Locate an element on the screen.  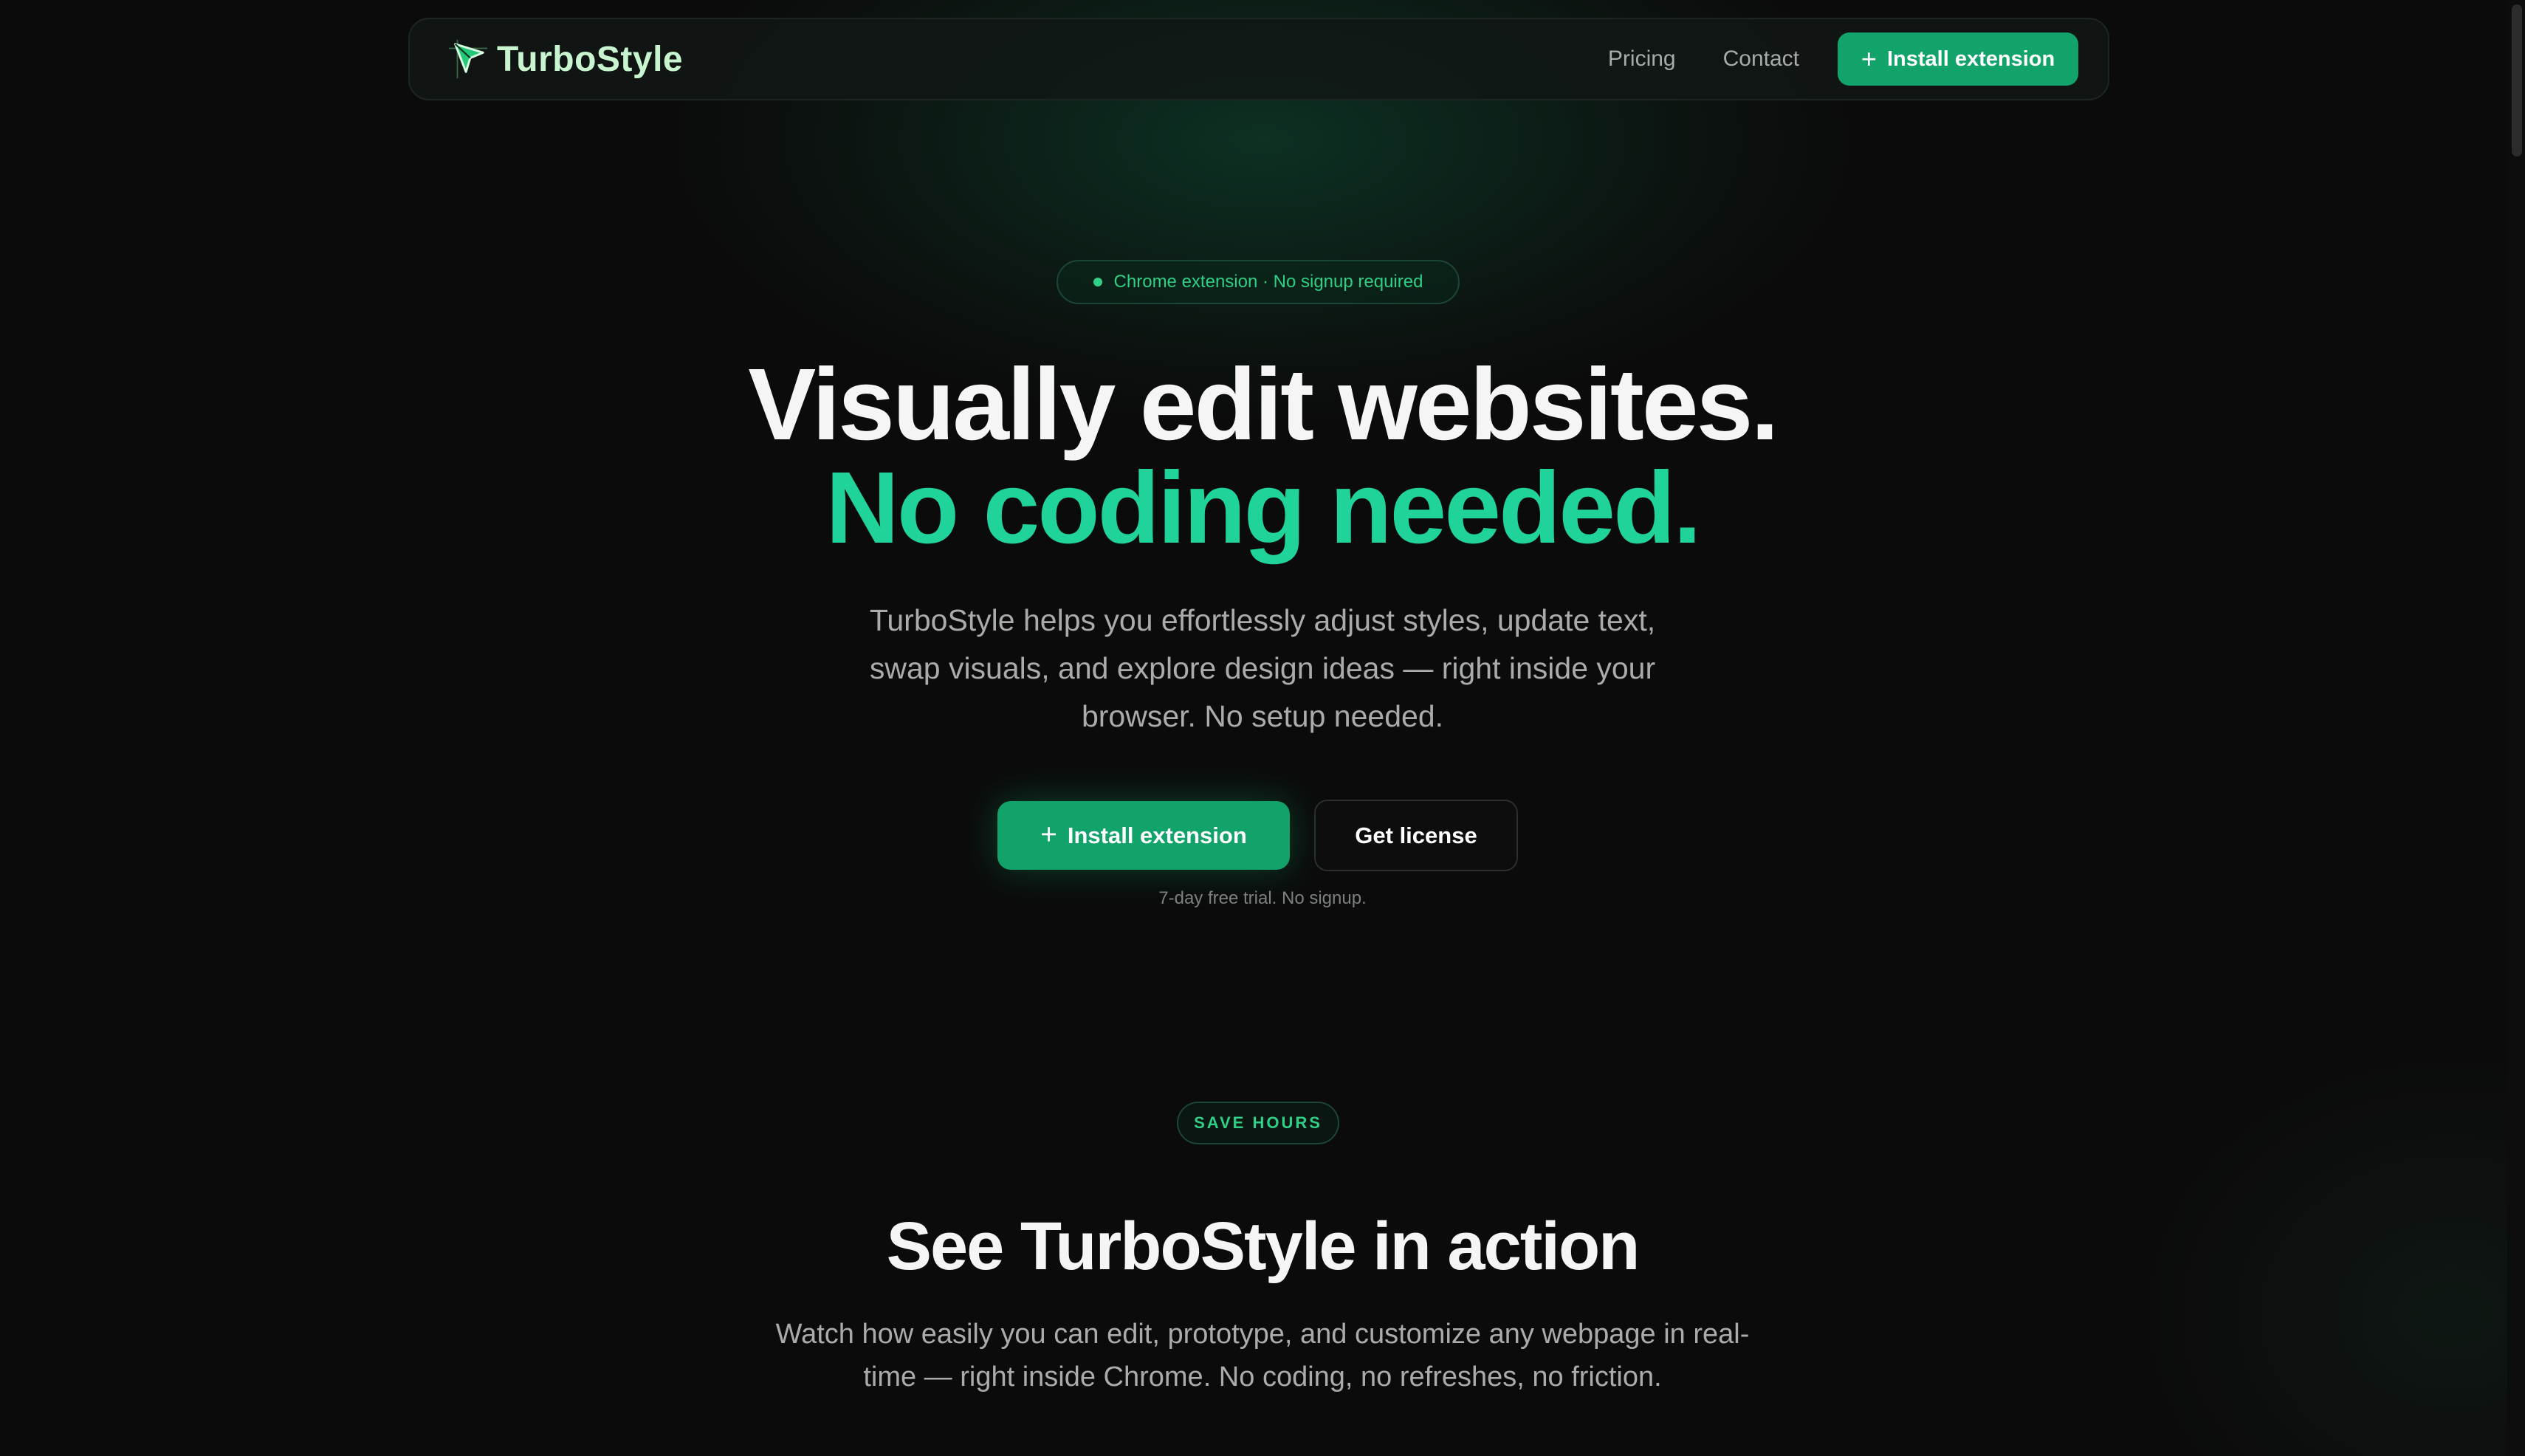
scrollbar is located at coordinates (2516, 728).